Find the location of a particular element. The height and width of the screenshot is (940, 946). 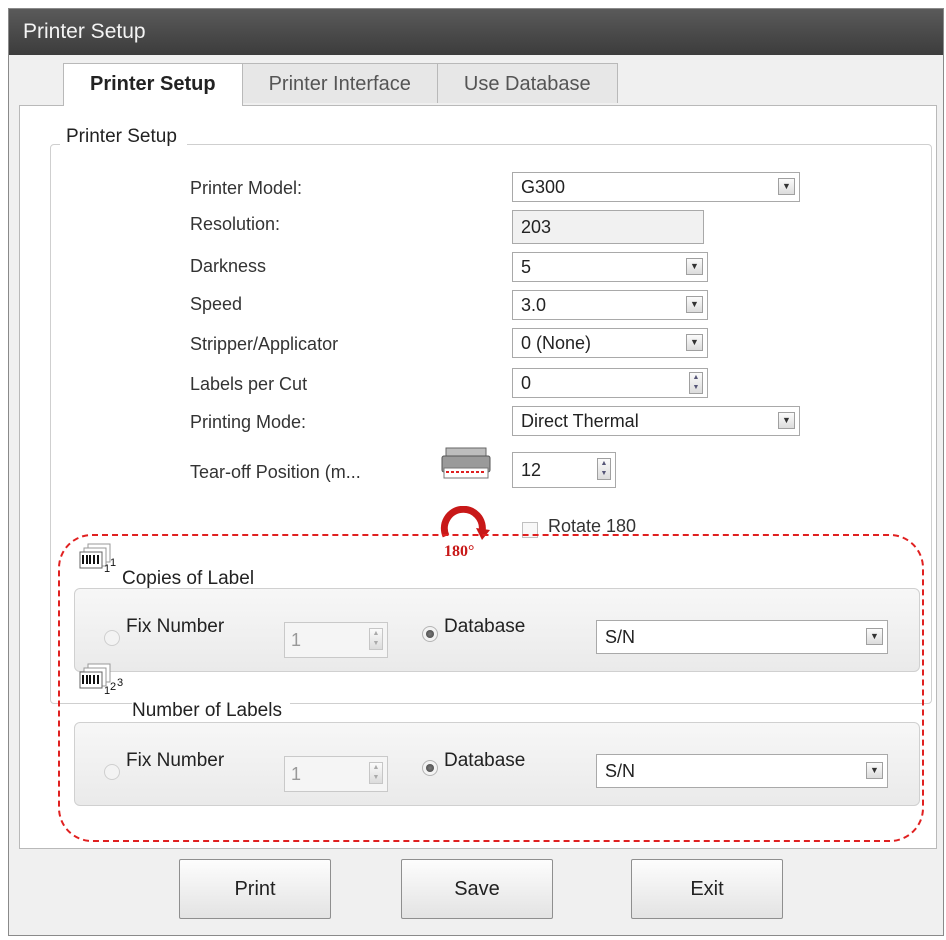

tab-printer-interface: Printer Interface is located at coordinates (339, 83).